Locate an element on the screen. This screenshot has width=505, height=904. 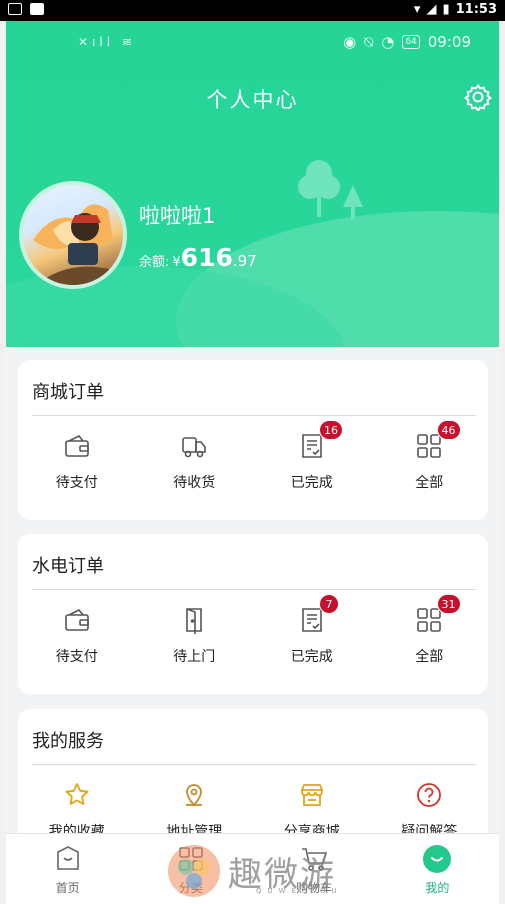
avatar-illustration is located at coordinates (73, 244).